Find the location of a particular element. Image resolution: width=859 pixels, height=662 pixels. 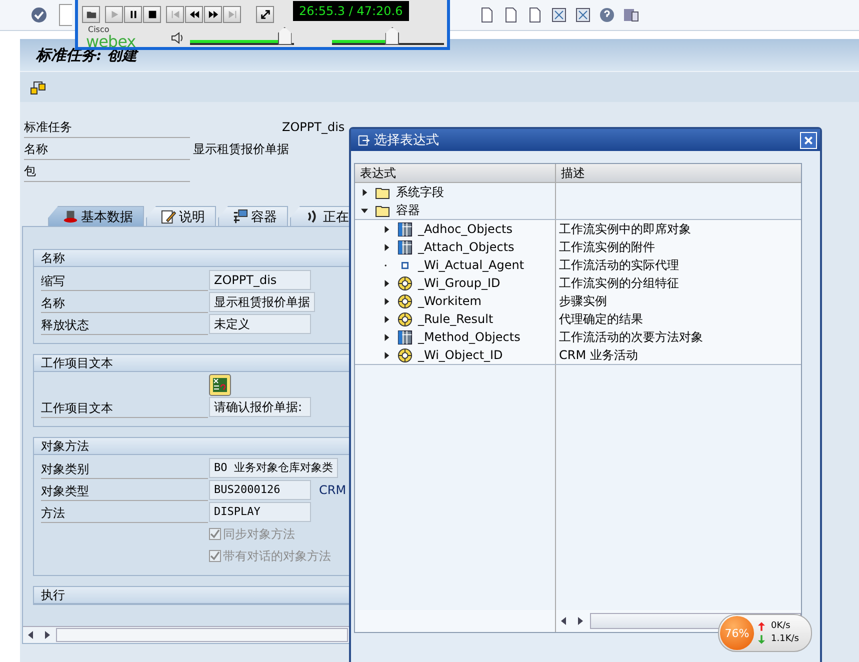

tree-node: _Method_Objects is located at coordinates (469, 337).